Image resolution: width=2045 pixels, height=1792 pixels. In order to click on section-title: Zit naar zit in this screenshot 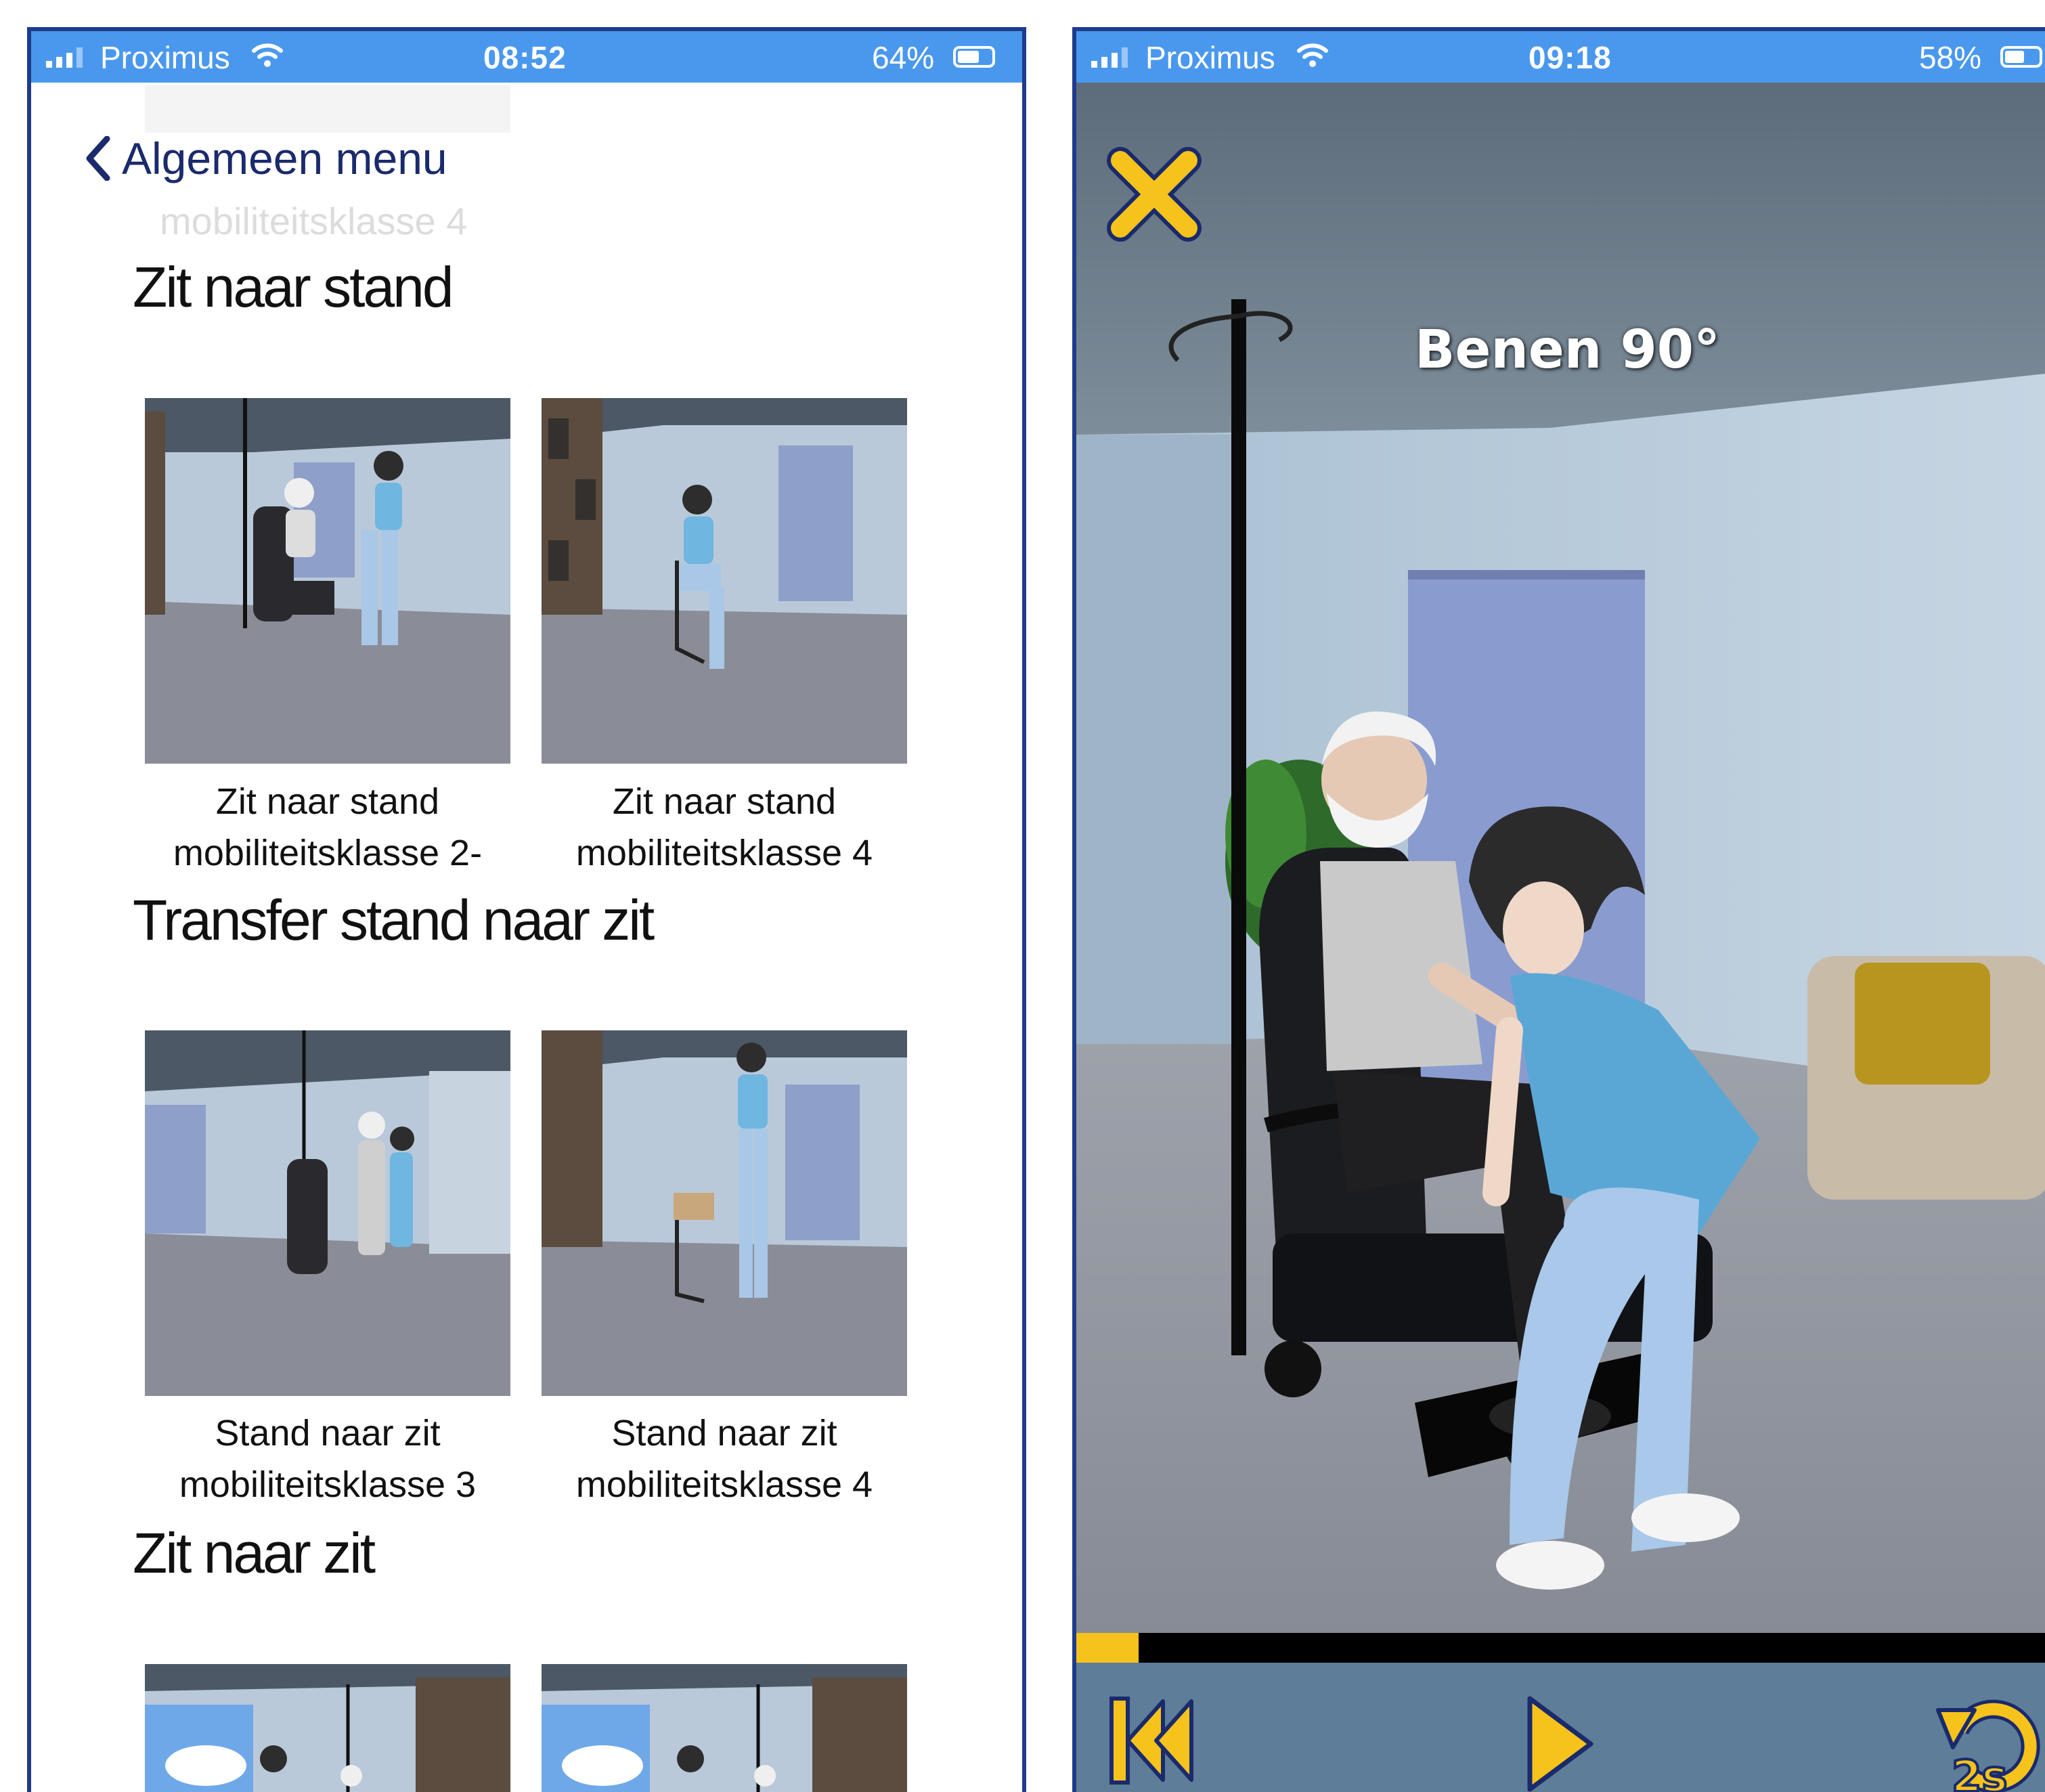, I will do `click(254, 1553)`.